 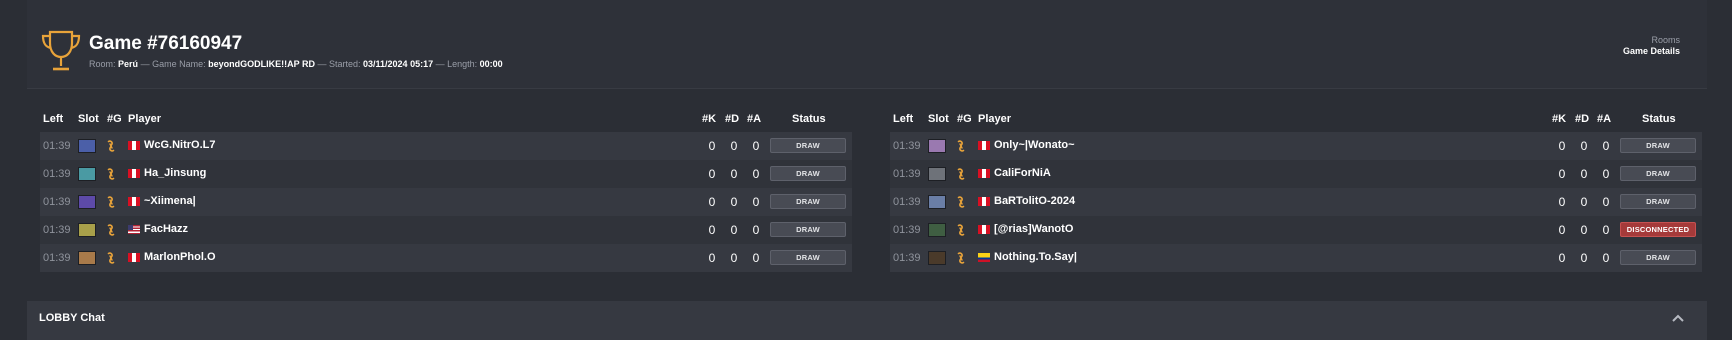 What do you see at coordinates (1296, 174) in the screenshot?
I see `player-row: 01:39 CaliForNiA 0 0 0 DRAW` at bounding box center [1296, 174].